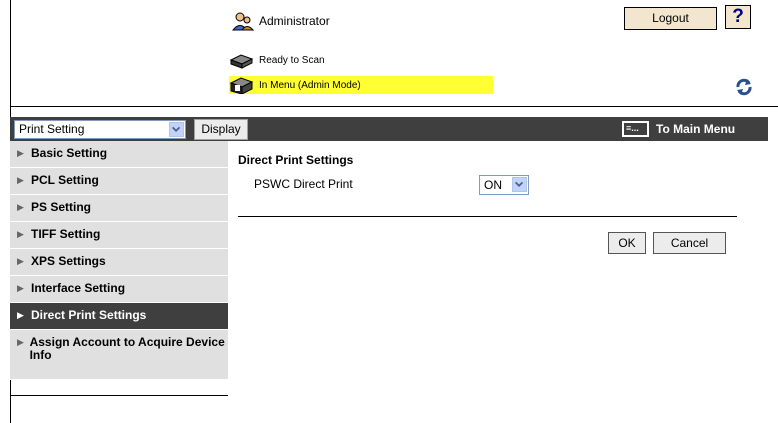  Describe the element at coordinates (627, 243) in the screenshot. I see `ok-button: OK` at that location.